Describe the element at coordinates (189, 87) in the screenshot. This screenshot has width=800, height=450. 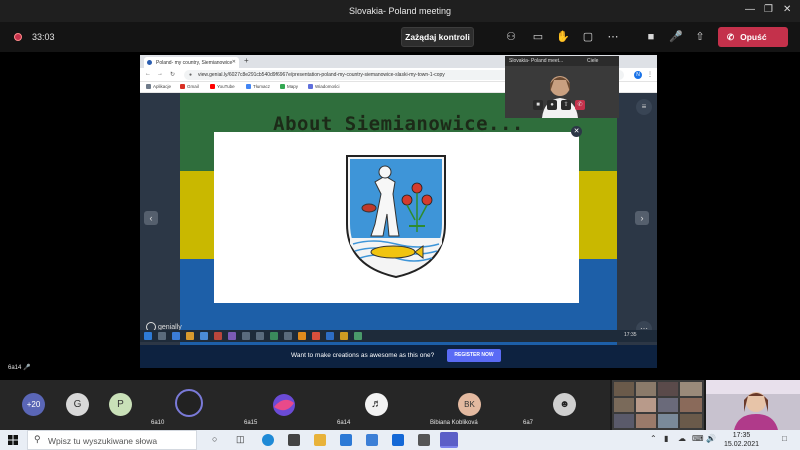
I see `bookmark-gmail: Gmail` at that location.